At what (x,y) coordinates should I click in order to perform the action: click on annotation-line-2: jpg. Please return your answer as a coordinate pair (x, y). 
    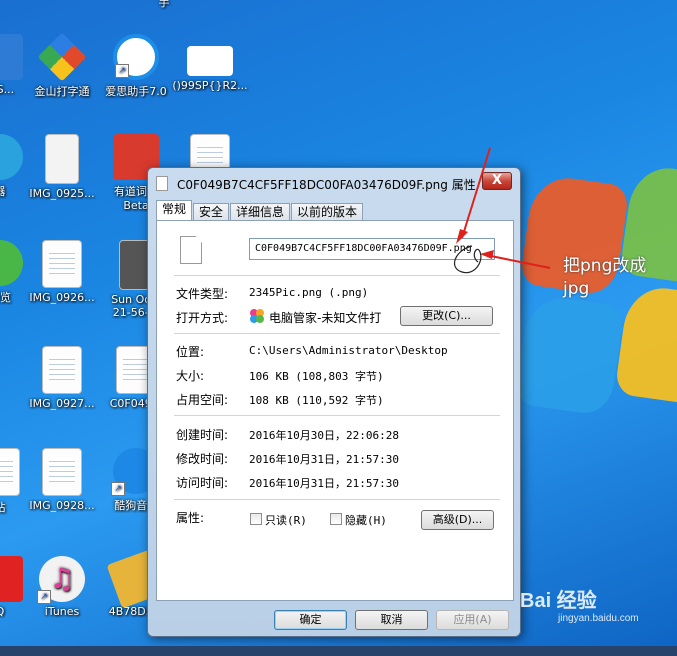
    Looking at the image, I should click on (576, 289).